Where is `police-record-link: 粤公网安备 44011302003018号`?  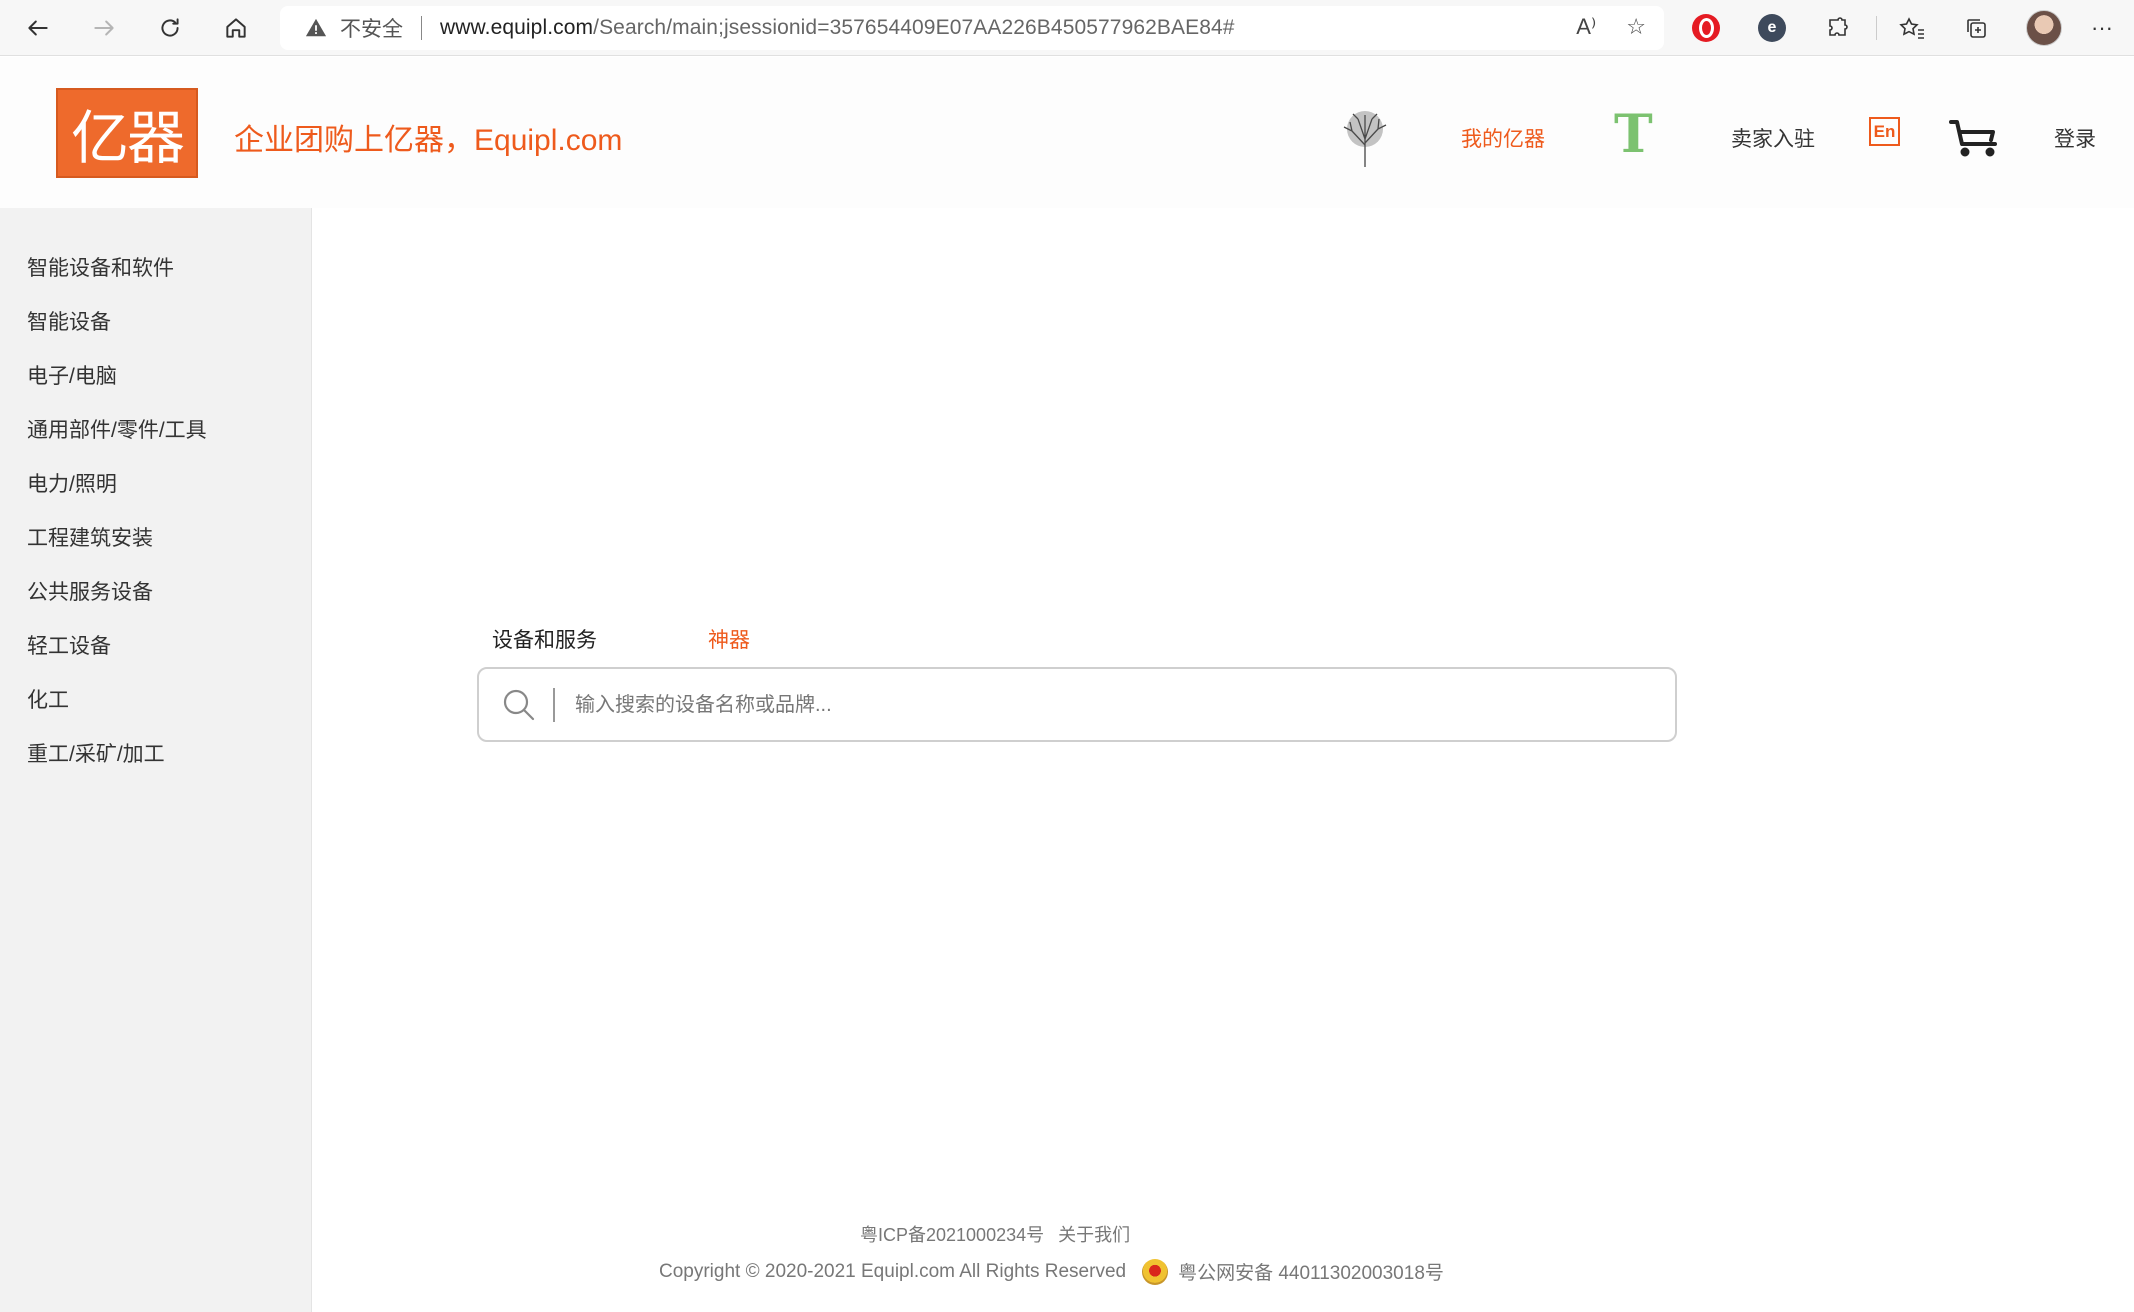 police-record-link: 粤公网安备 44011302003018号 is located at coordinates (1311, 1271).